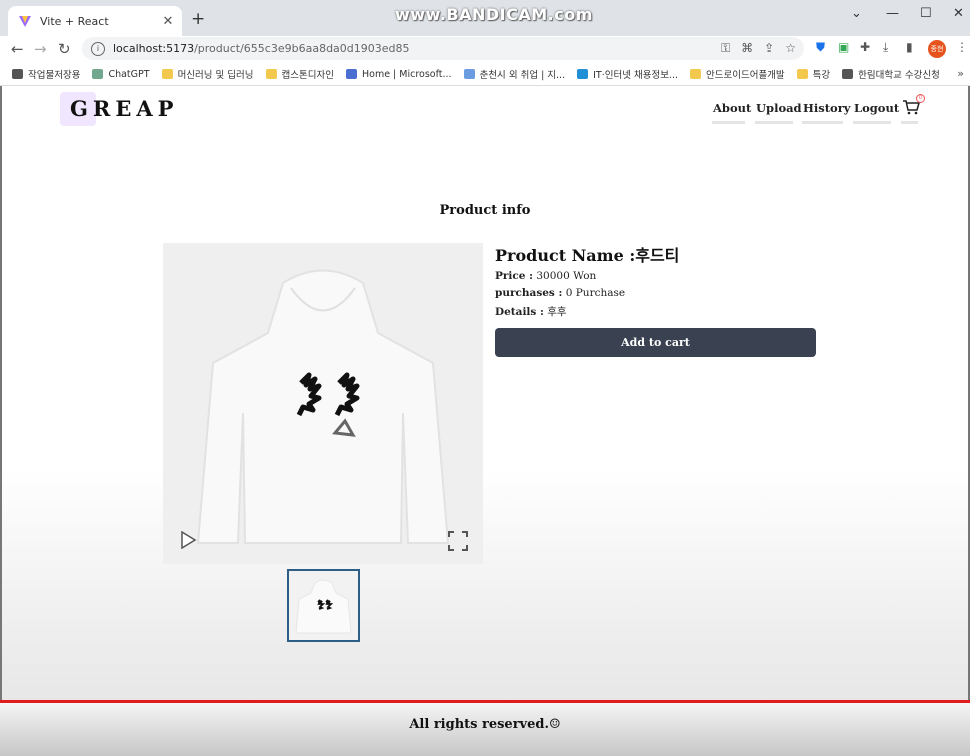 Image resolution: width=970 pixels, height=756 pixels. Describe the element at coordinates (657, 255) in the screenshot. I see `product-name-value: 후드티` at that location.